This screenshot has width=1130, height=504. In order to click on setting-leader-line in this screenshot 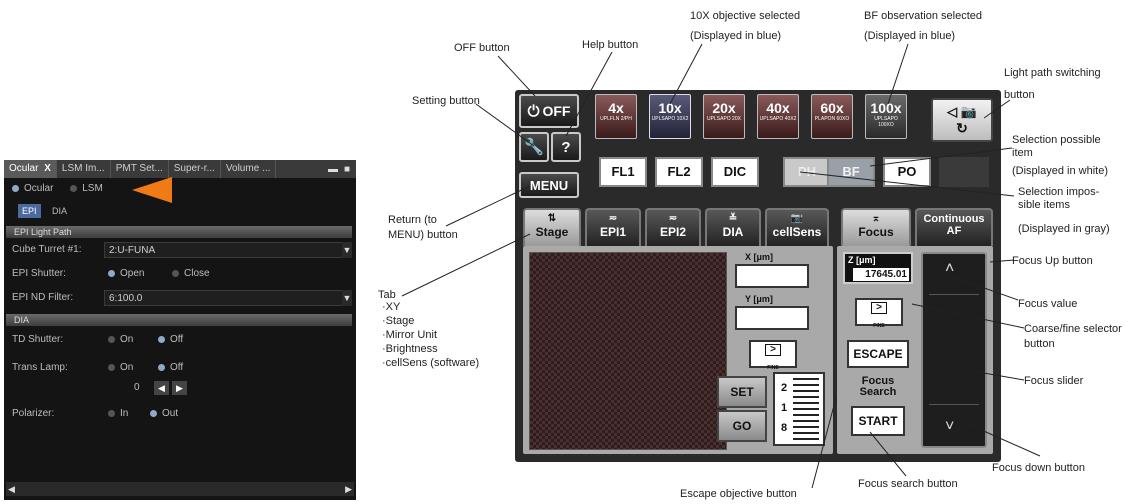, I will do `click(505, 125)`.